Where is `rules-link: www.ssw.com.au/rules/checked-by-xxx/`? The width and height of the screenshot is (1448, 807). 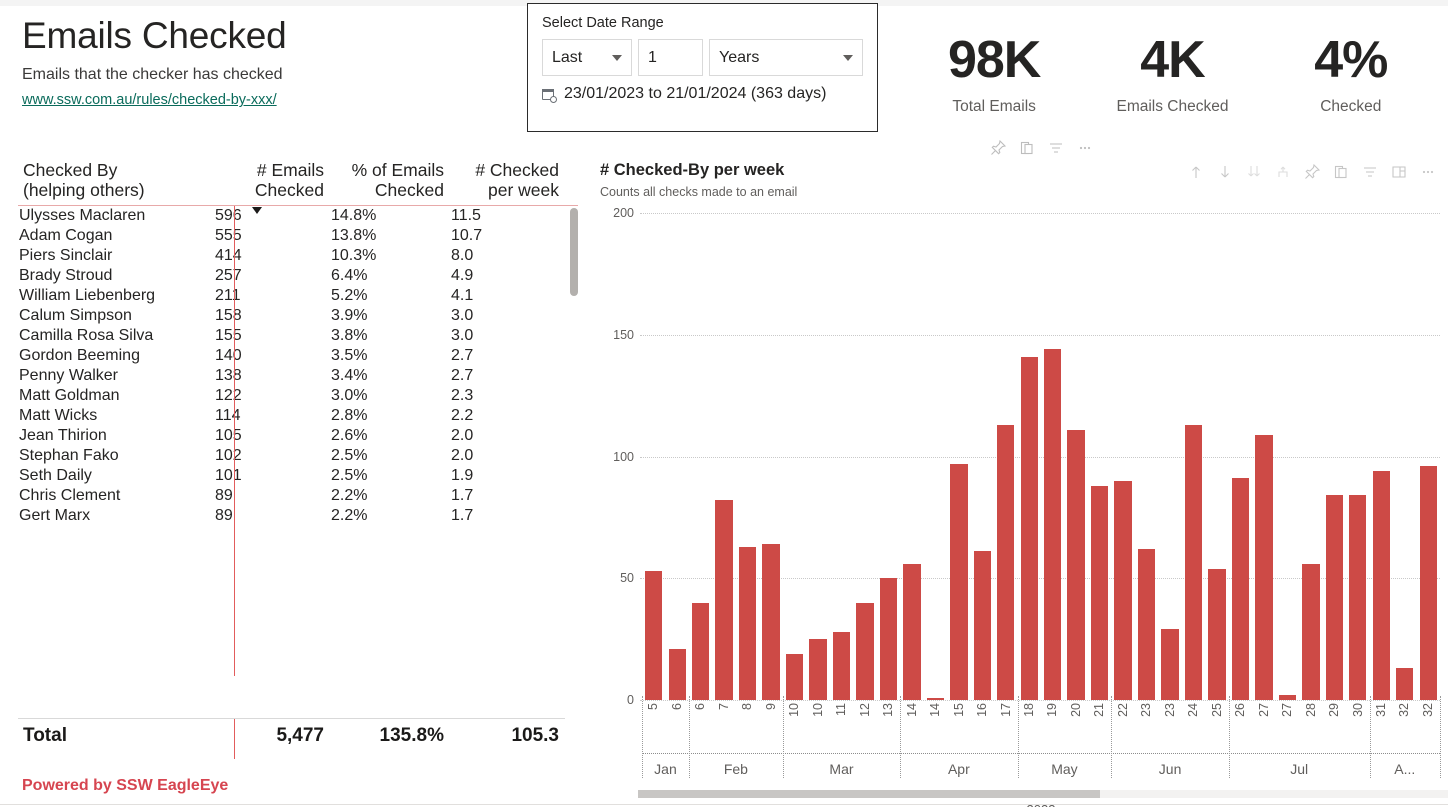 rules-link: www.ssw.com.au/rules/checked-by-xxx/ is located at coordinates (149, 100).